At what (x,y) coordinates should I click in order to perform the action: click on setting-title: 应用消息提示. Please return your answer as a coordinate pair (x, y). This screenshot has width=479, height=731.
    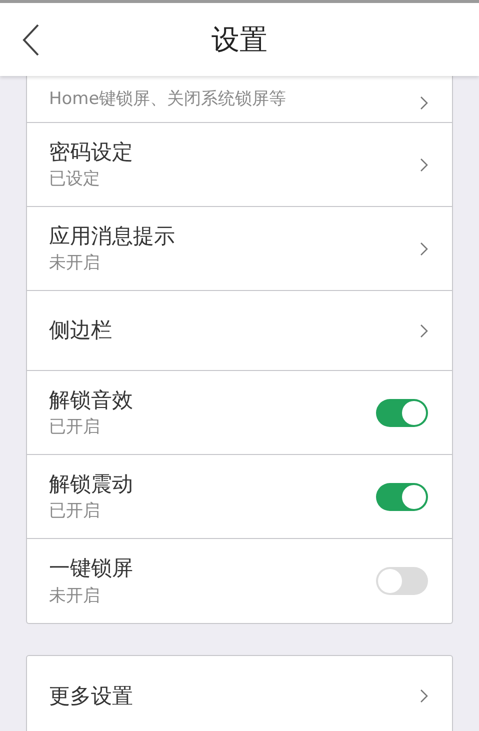
    Looking at the image, I should click on (112, 235).